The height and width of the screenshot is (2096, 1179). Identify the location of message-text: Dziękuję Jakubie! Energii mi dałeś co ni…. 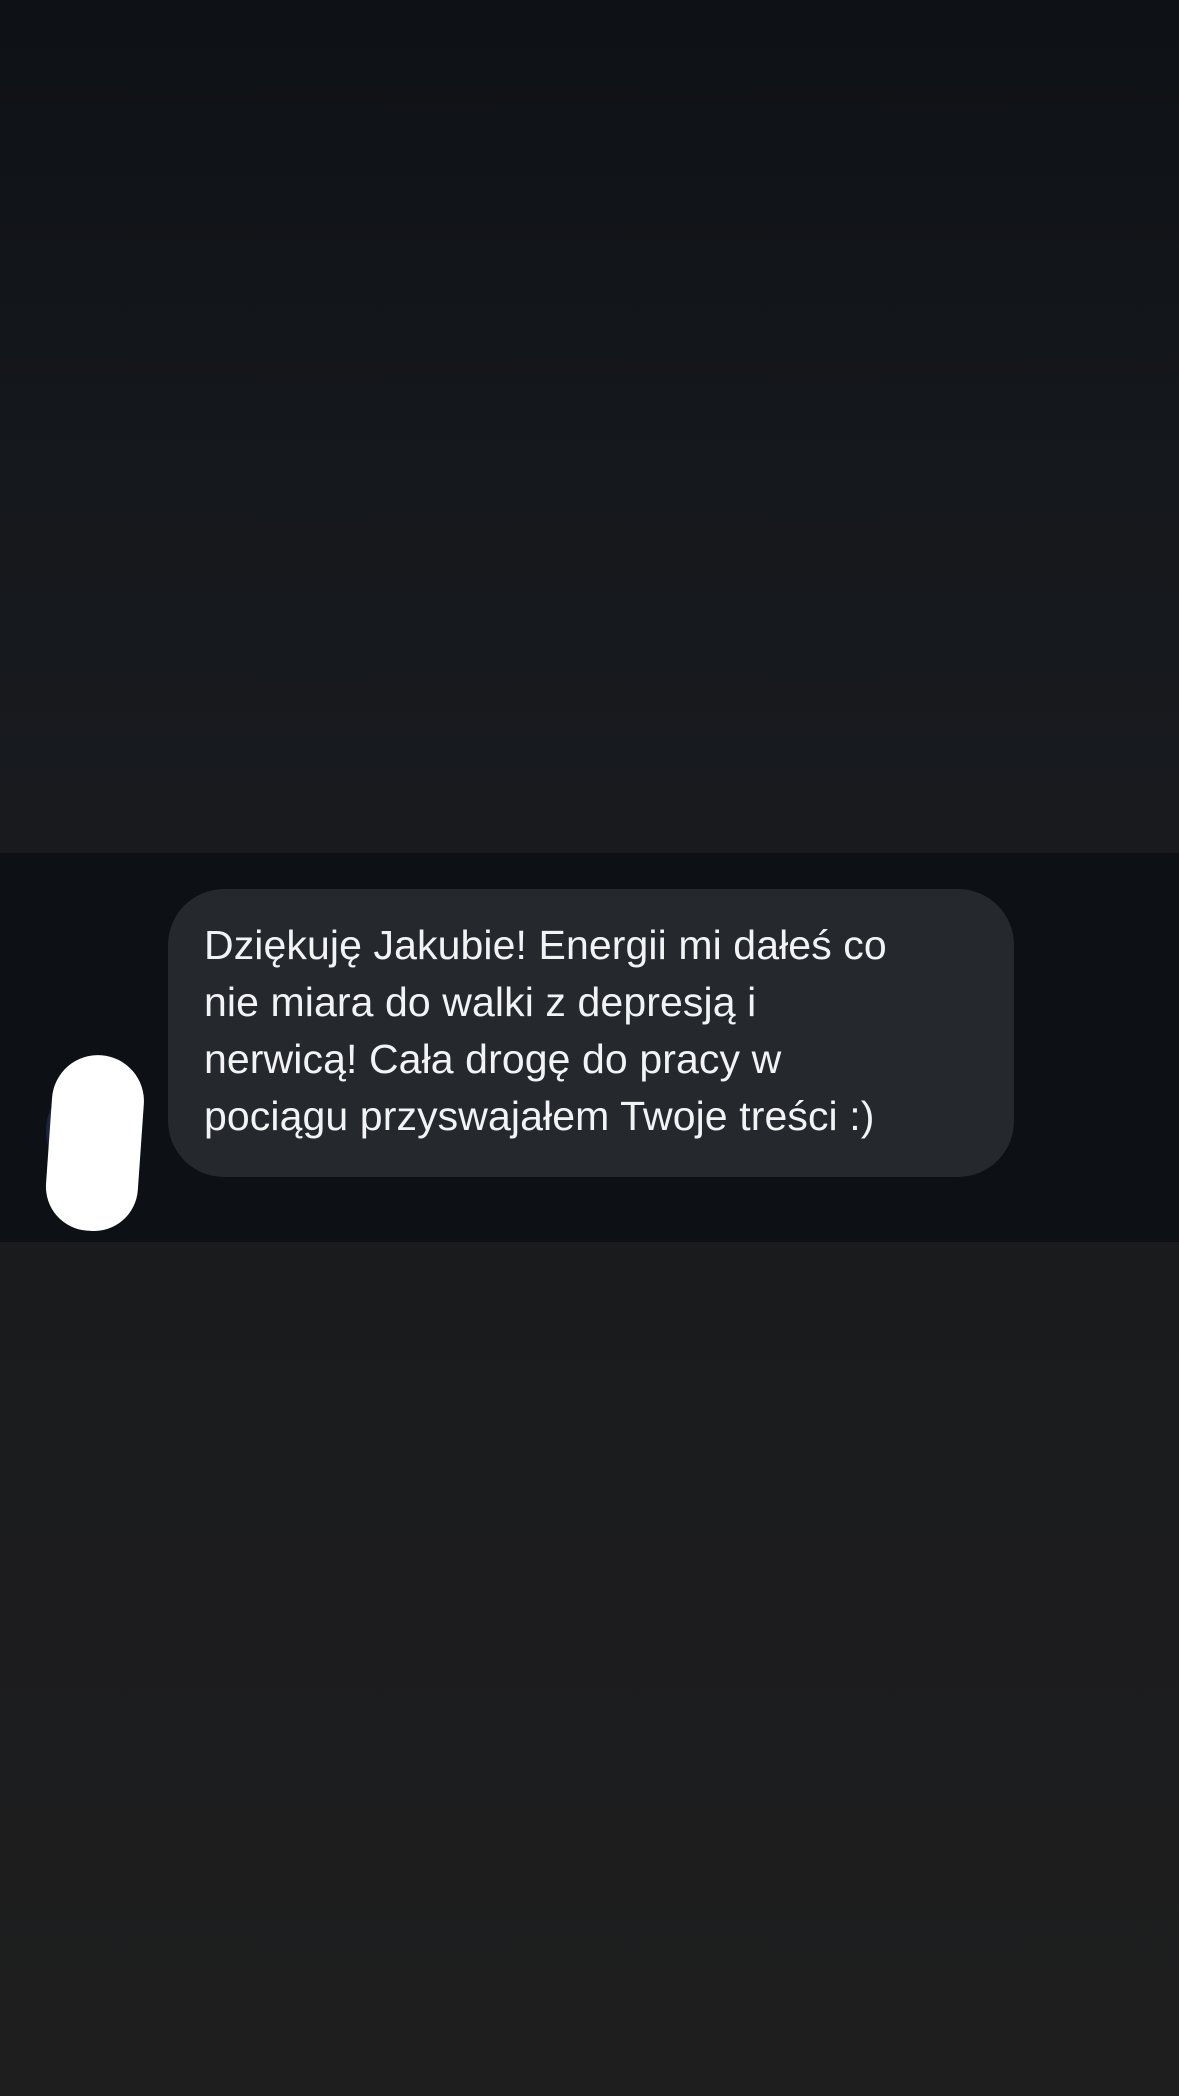
(594, 1031).